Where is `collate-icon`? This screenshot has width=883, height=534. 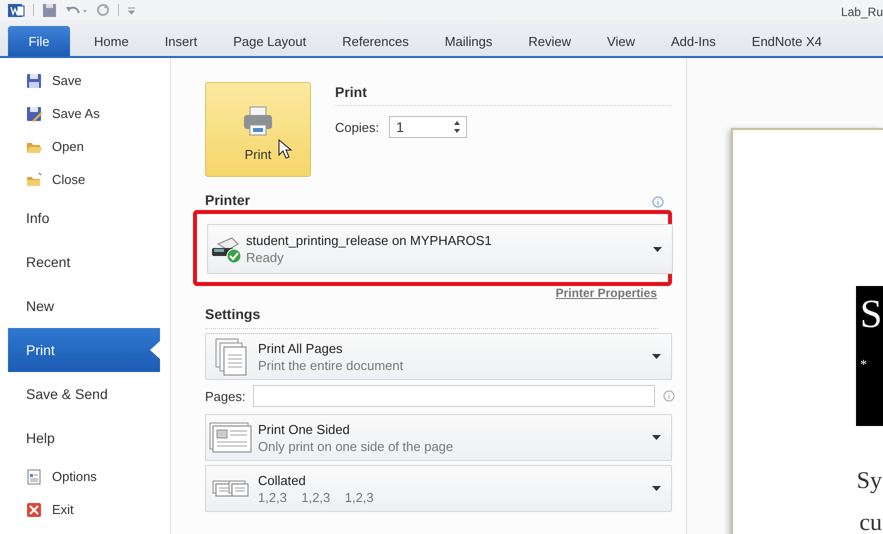
collate-icon is located at coordinates (231, 488).